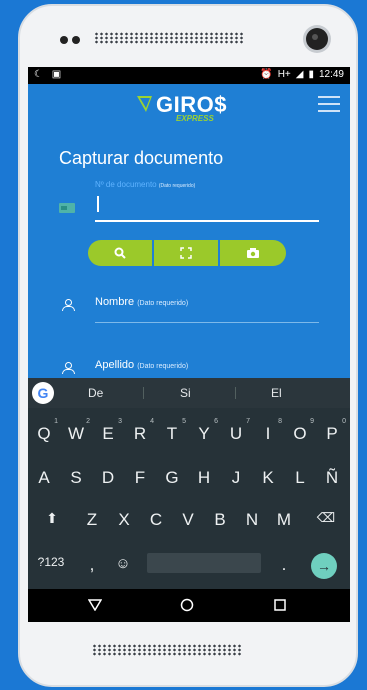  What do you see at coordinates (326, 518) in the screenshot?
I see `backspace-icon: ⌫` at bounding box center [326, 518].